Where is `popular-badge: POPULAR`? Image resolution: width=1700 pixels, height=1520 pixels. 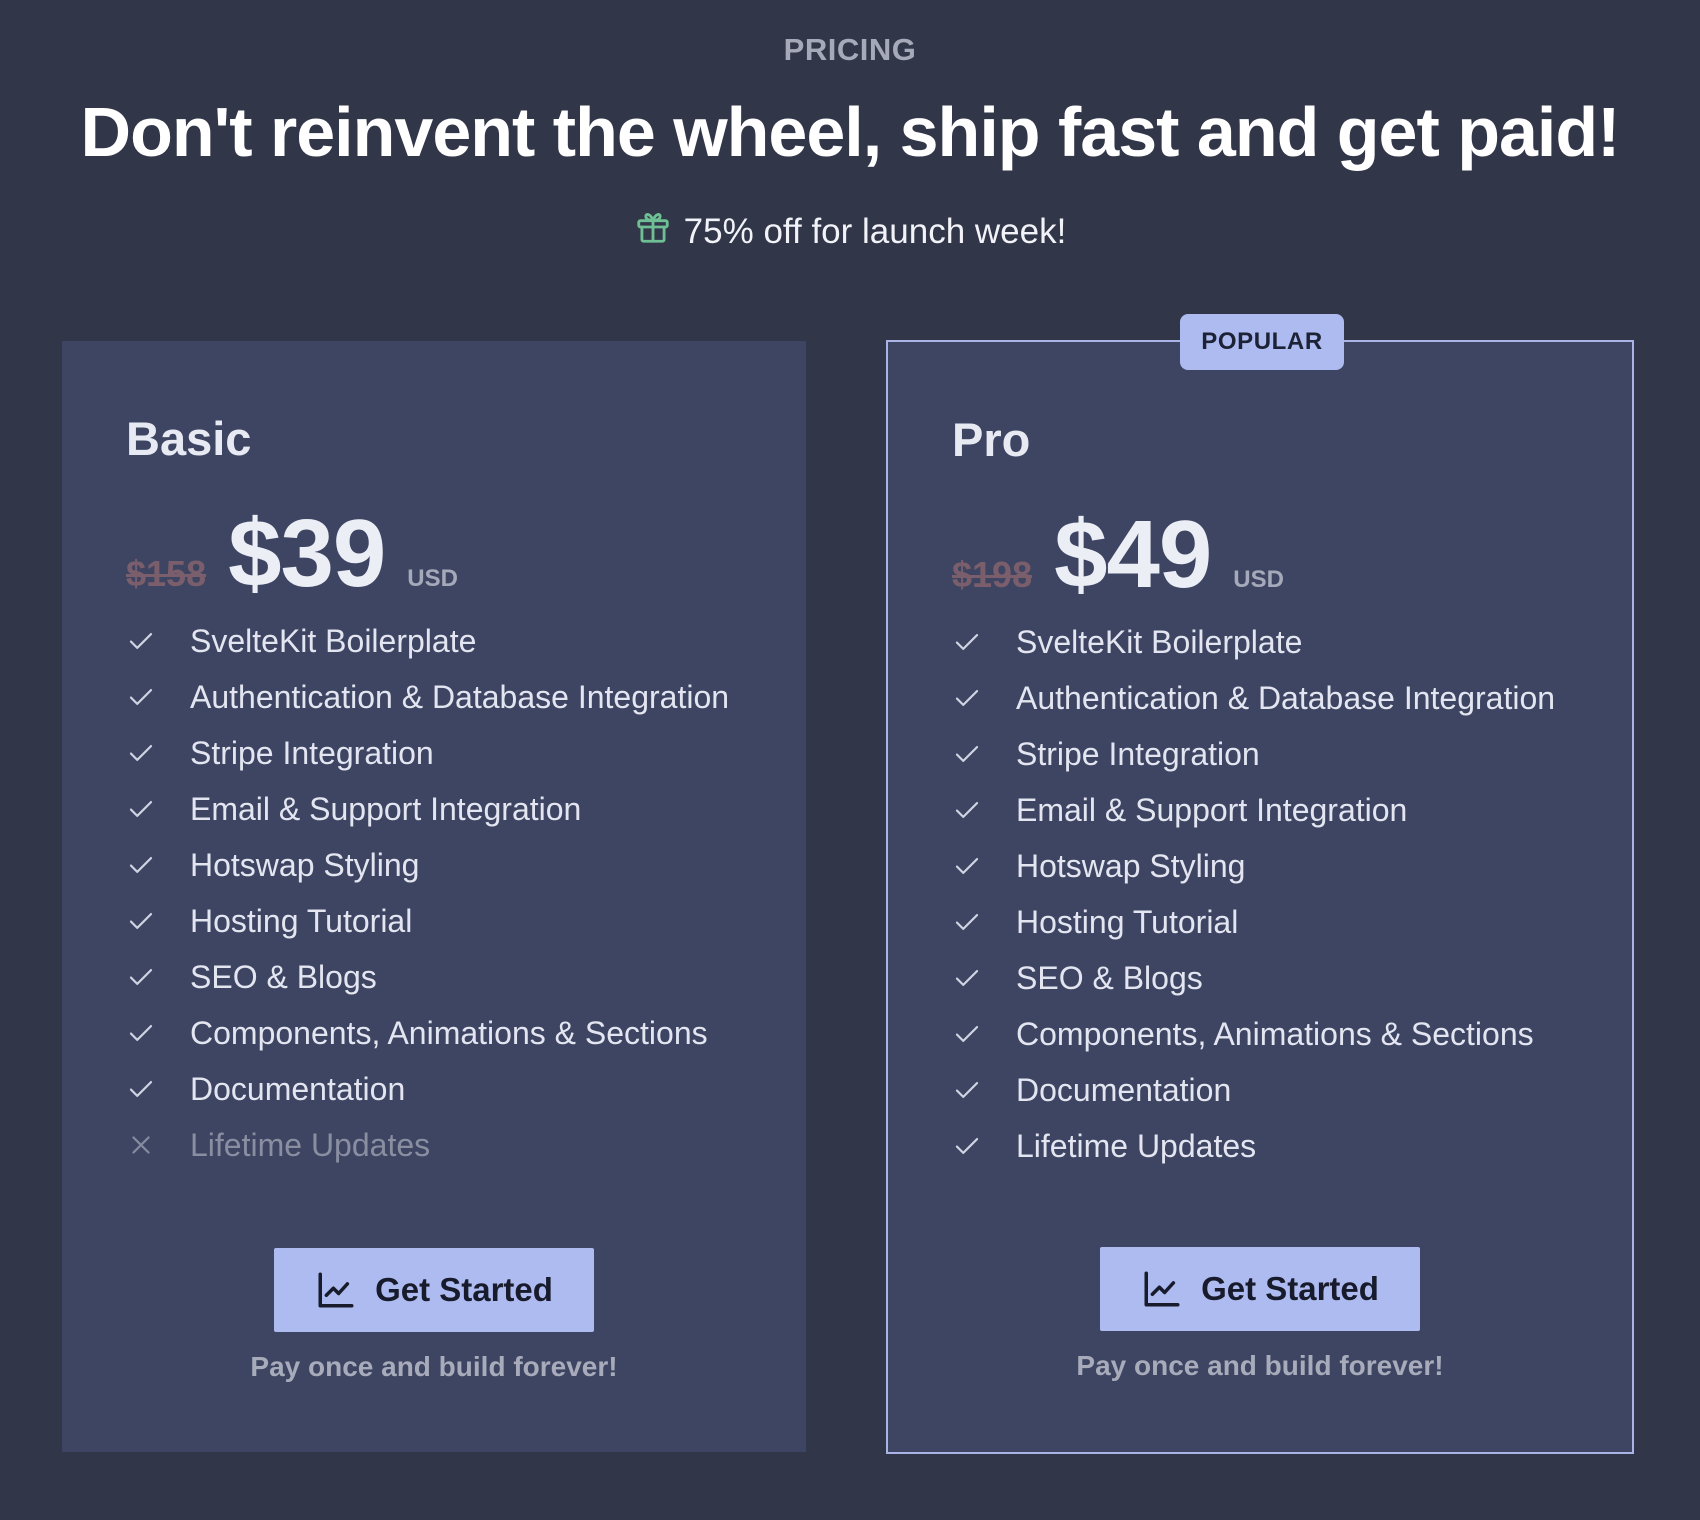
popular-badge: POPULAR is located at coordinates (1262, 342).